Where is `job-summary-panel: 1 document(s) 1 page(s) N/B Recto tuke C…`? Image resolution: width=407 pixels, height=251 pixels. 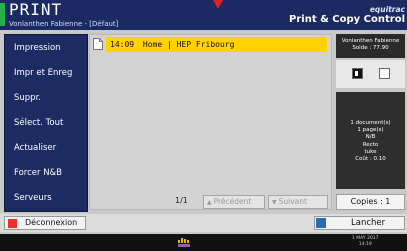
job-summary-panel: 1 document(s) 1 page(s) N/B Recto tuke C… is located at coordinates (370, 140).